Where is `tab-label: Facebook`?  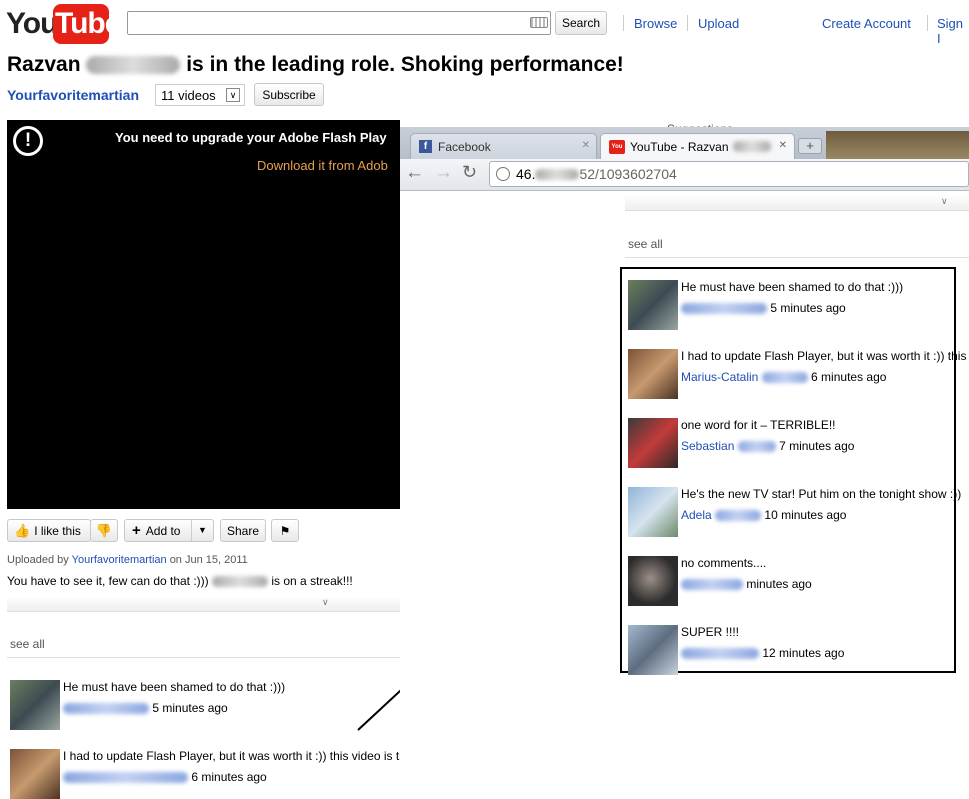
tab-label: Facebook is located at coordinates (464, 146).